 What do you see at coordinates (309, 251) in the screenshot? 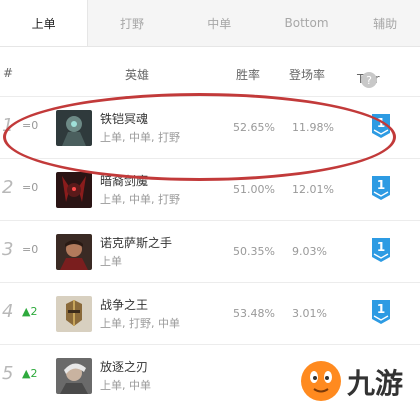
I see `play-rate: 9.03%` at bounding box center [309, 251].